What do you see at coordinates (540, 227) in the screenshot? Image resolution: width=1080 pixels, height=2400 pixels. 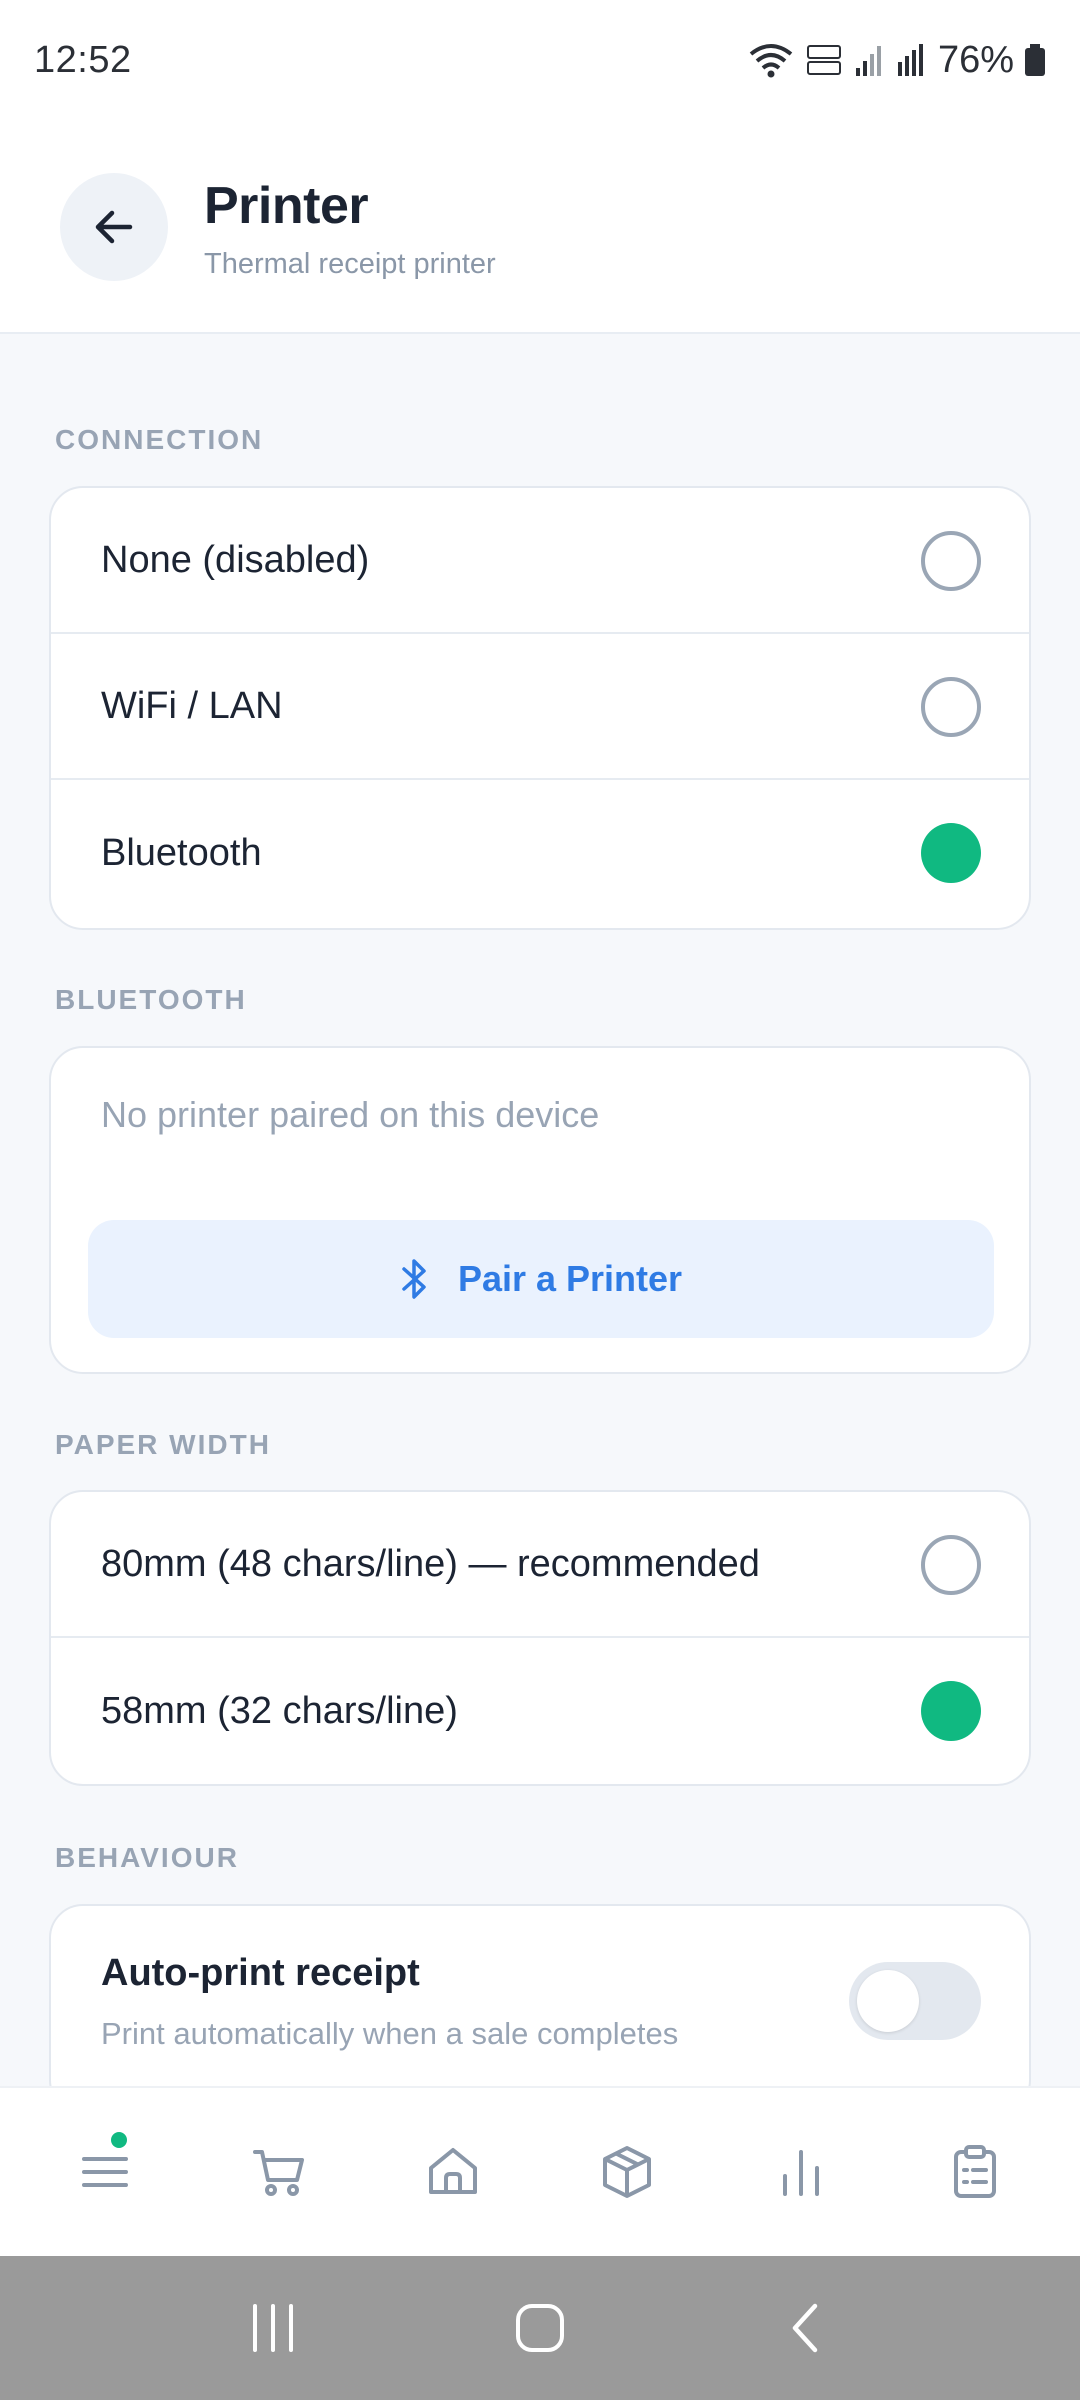 I see `app-header: Printer Thermal receipt printer` at bounding box center [540, 227].